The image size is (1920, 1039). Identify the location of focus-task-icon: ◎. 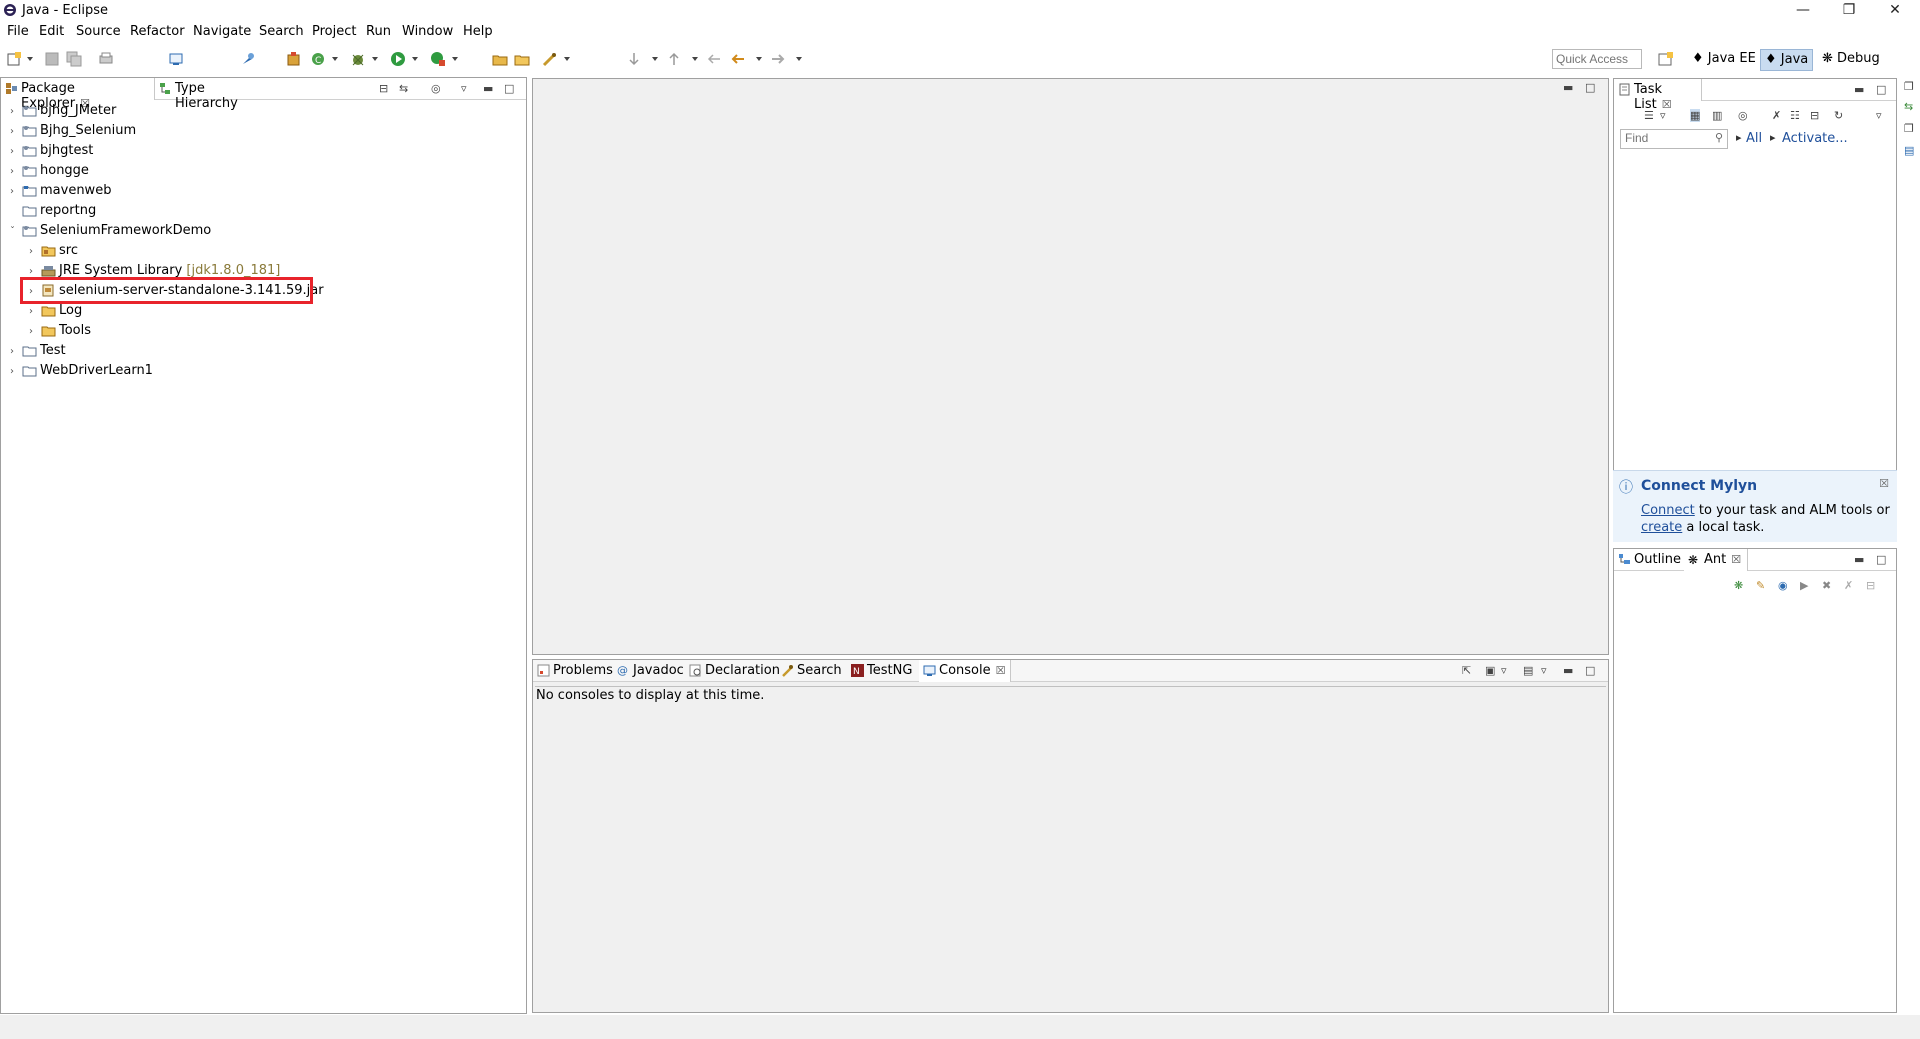
(436, 88).